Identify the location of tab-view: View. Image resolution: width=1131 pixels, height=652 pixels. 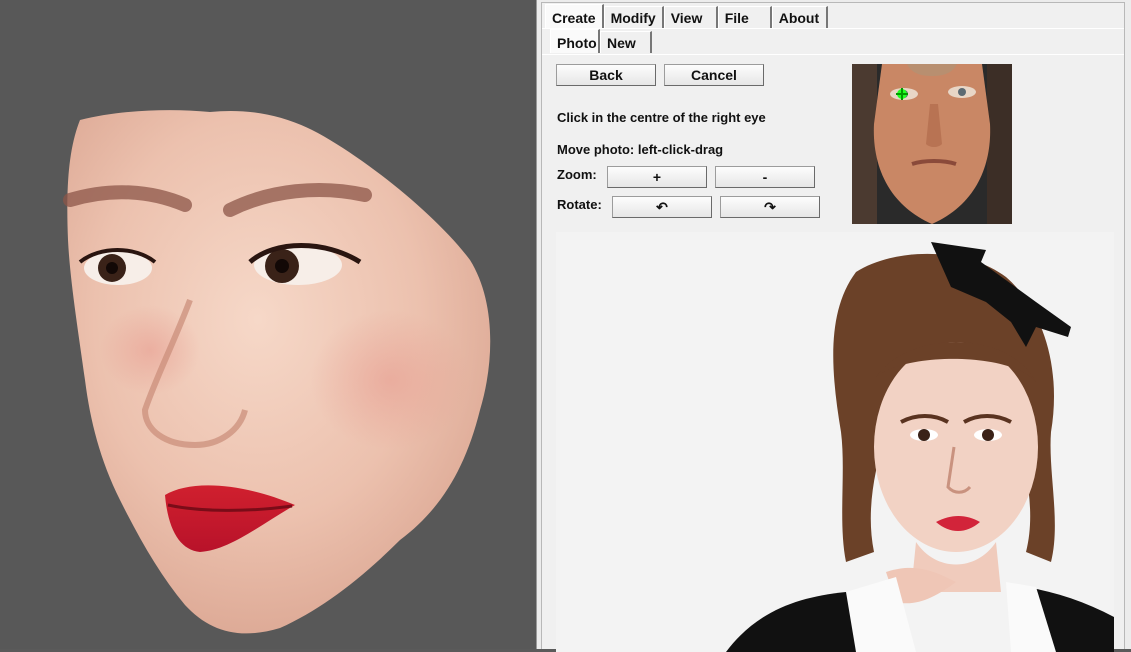
(690, 17).